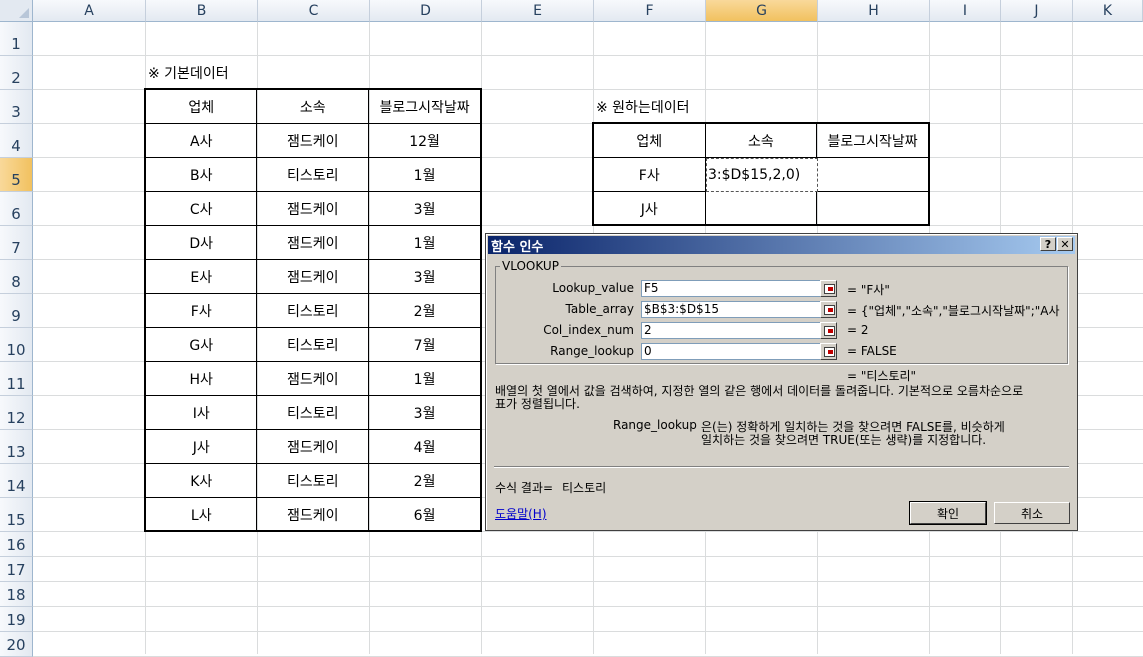 The image size is (1143, 657). I want to click on column-header-b: B, so click(202, 11).